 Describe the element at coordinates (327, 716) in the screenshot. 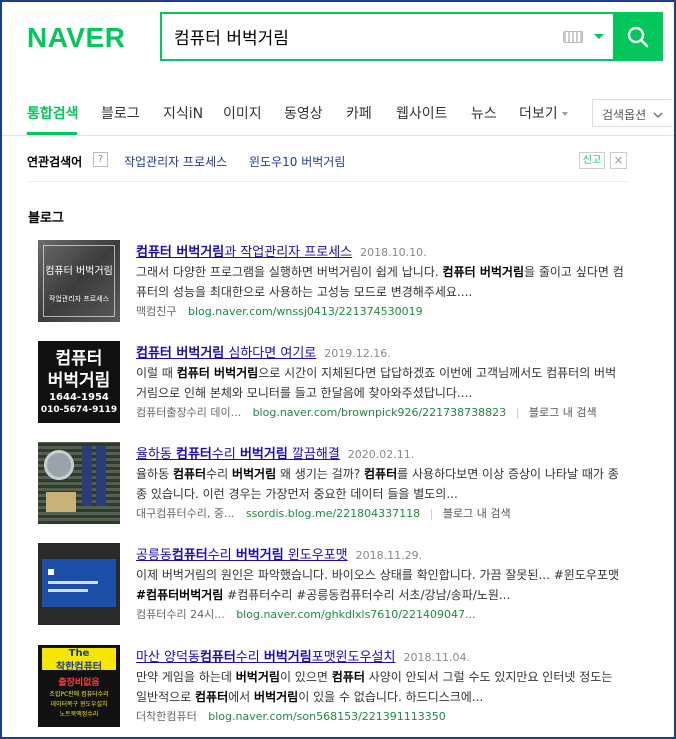

I see `result-url: blog.naver.com/son568153/221391113350` at that location.